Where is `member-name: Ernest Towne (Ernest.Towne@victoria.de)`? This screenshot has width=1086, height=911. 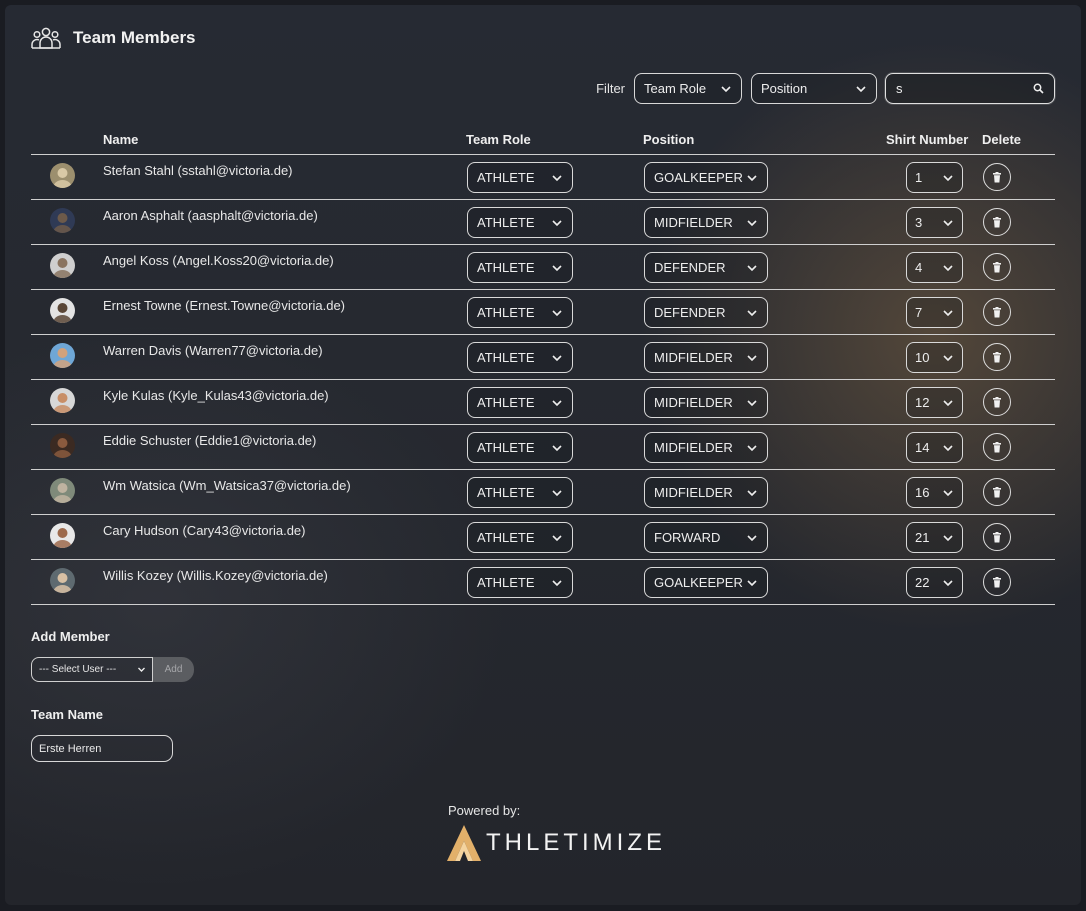 member-name: Ernest Towne (Ernest.Towne@victoria.de) is located at coordinates (224, 305).